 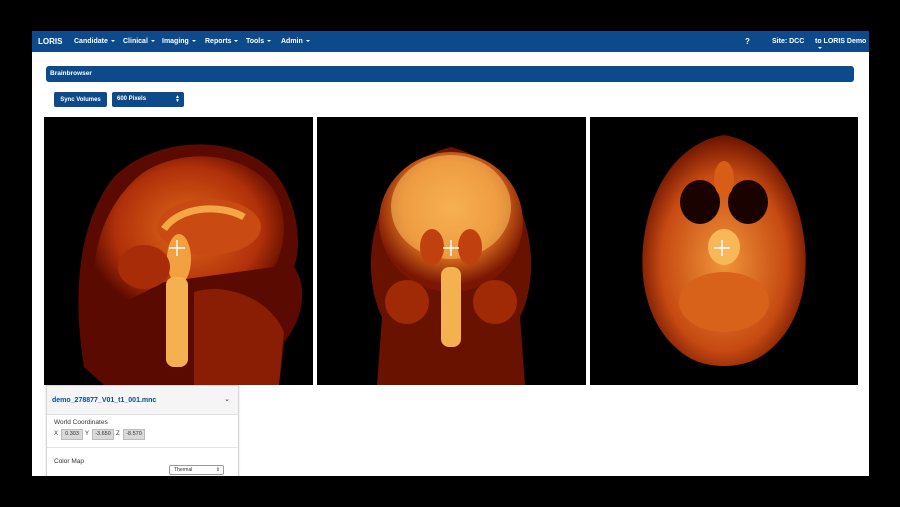 I want to click on panel-size-select: 600 Pixels ▲ ▼, so click(x=148, y=99).